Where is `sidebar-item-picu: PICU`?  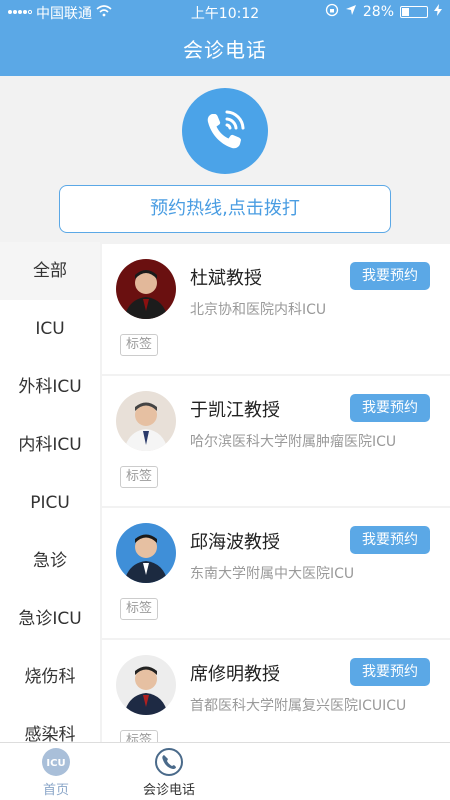
sidebar-item-picu: PICU is located at coordinates (50, 503).